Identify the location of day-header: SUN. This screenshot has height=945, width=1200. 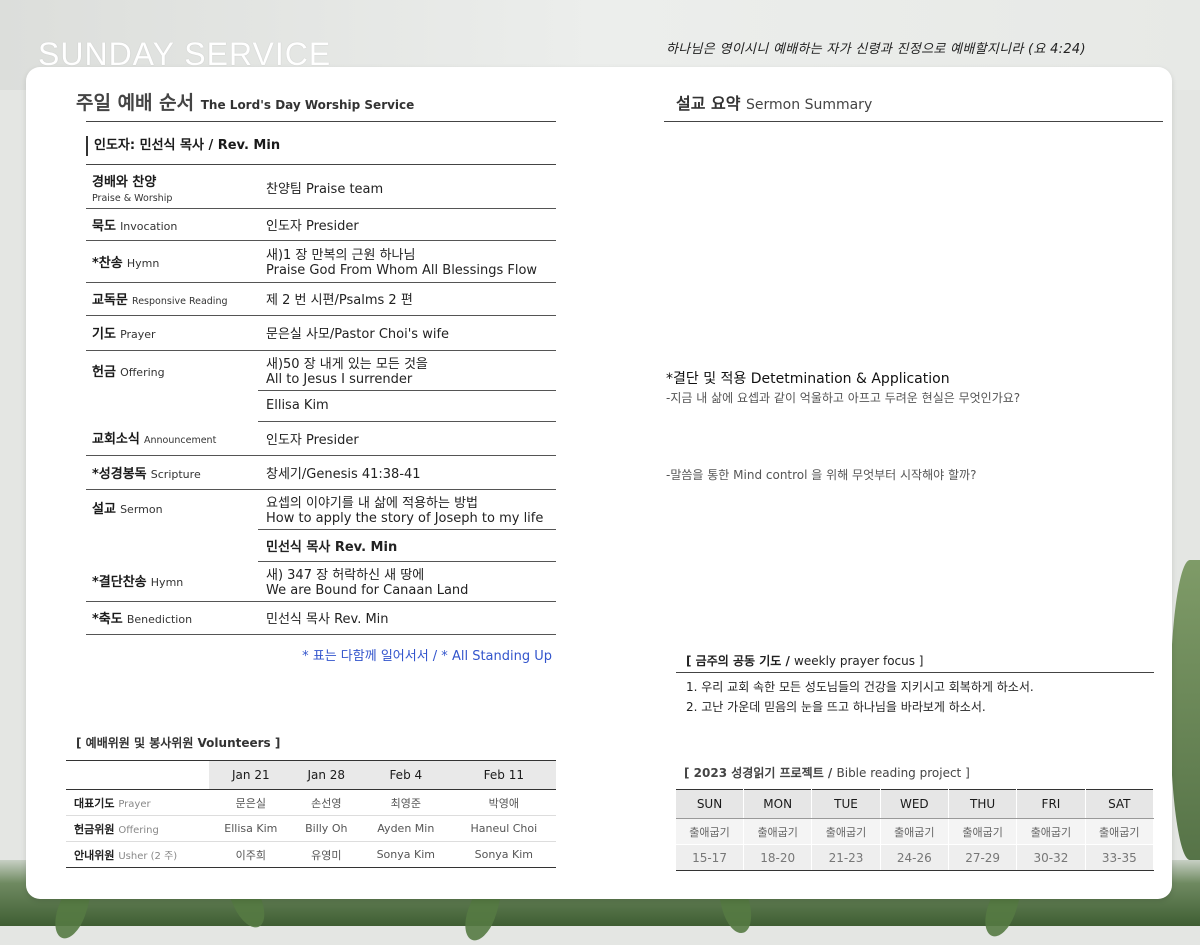
(710, 804).